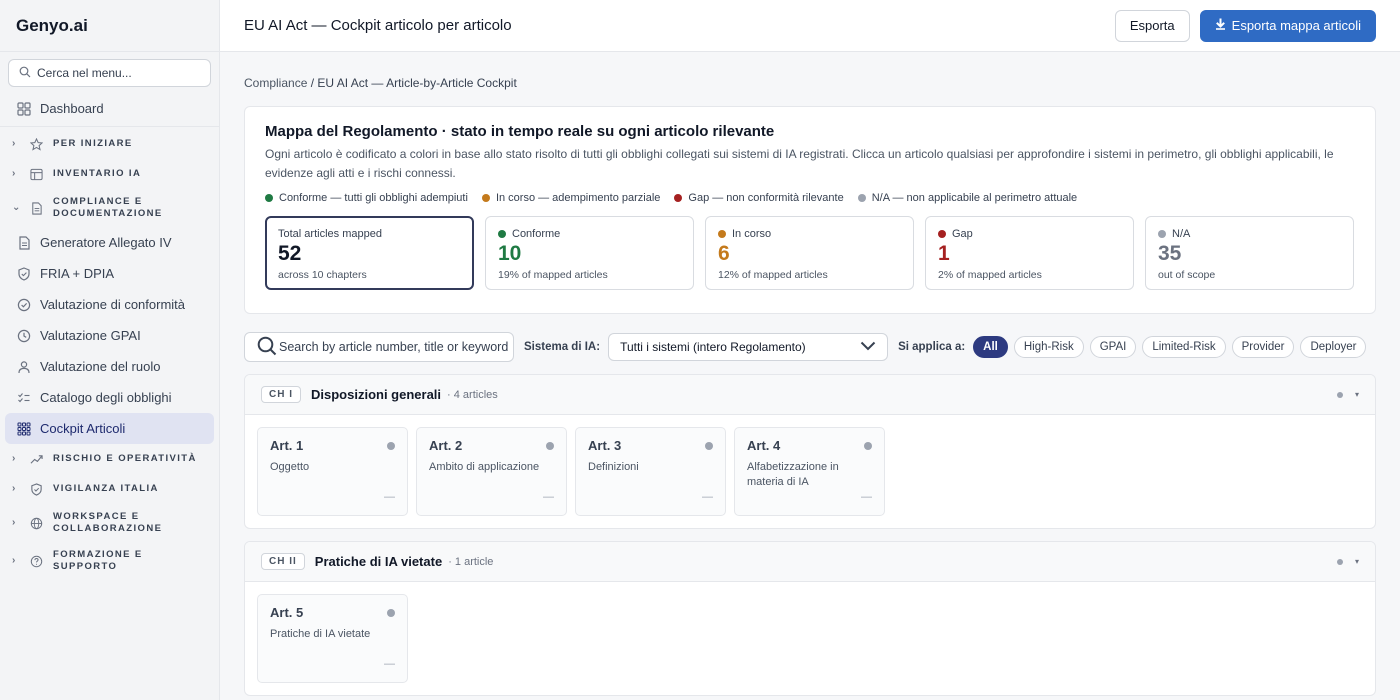 The height and width of the screenshot is (700, 1400). I want to click on stat-label-row: N/A, so click(1249, 234).